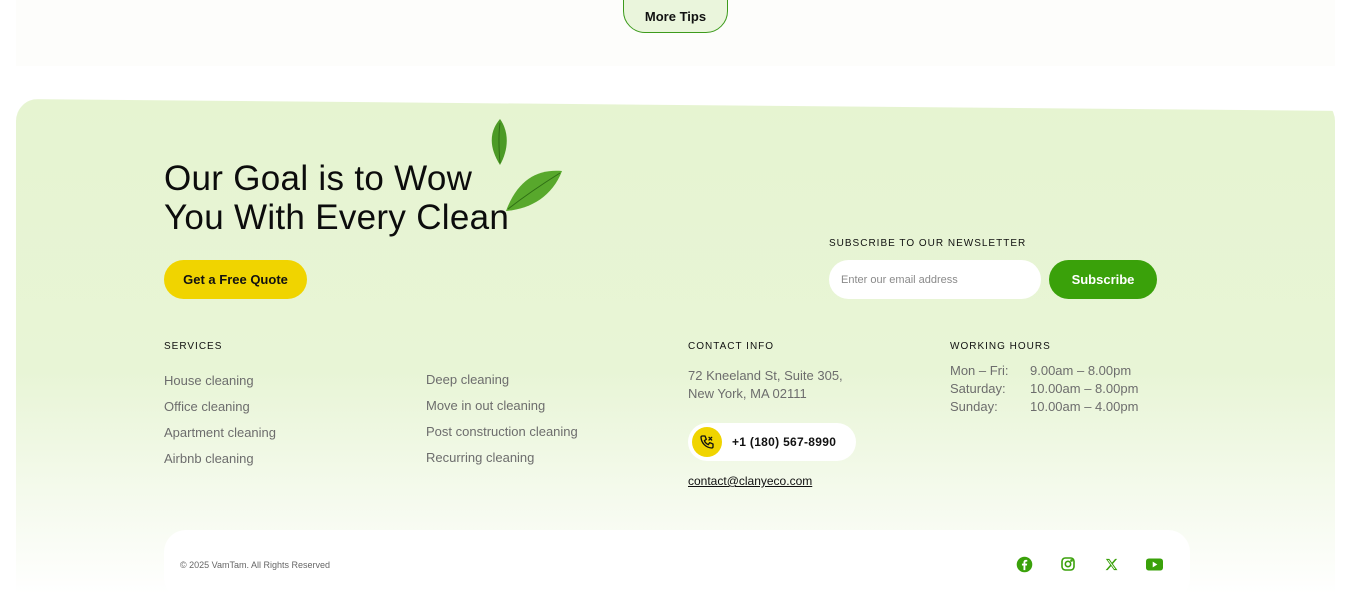 The width and height of the screenshot is (1345, 594). What do you see at coordinates (928, 243) in the screenshot?
I see `newsletter-label: SUBSCRIBE TO OUR NEWSLETTER` at bounding box center [928, 243].